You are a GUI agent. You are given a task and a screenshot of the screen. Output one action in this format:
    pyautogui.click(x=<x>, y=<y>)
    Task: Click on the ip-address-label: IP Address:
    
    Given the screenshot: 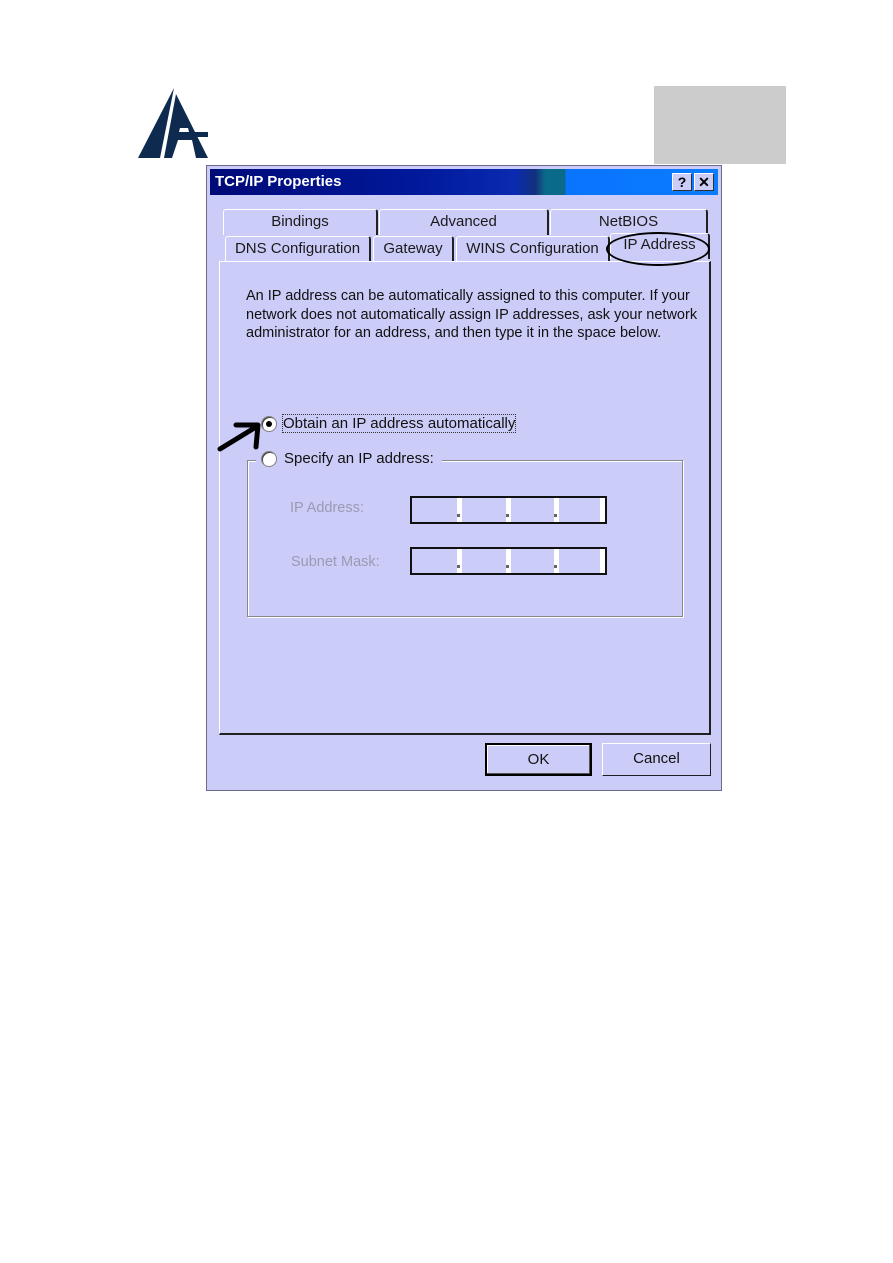 What is the action you would take?
    pyautogui.click(x=327, y=508)
    